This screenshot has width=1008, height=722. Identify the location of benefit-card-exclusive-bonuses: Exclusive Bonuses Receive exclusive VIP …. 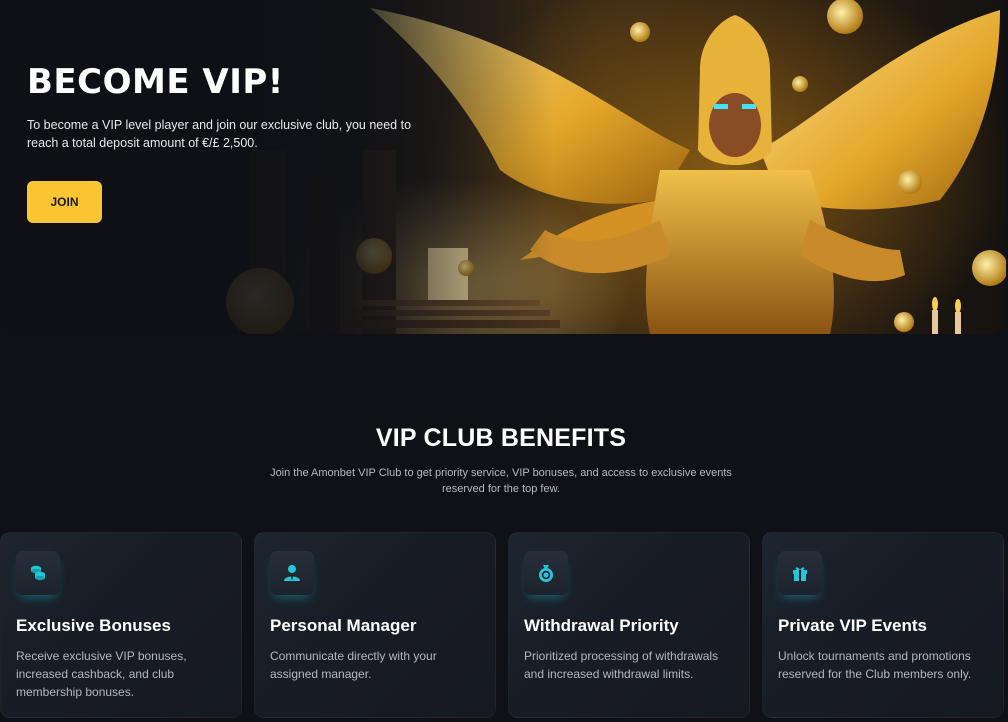
(121, 625).